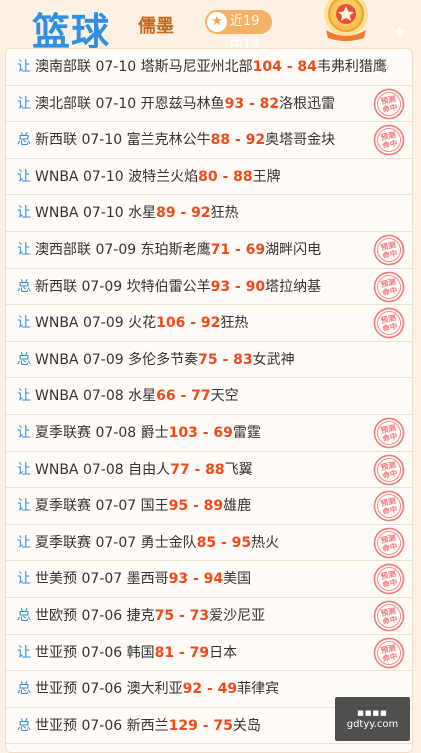 This screenshot has height=753, width=421. I want to click on league-name: 世欧预, so click(56, 616).